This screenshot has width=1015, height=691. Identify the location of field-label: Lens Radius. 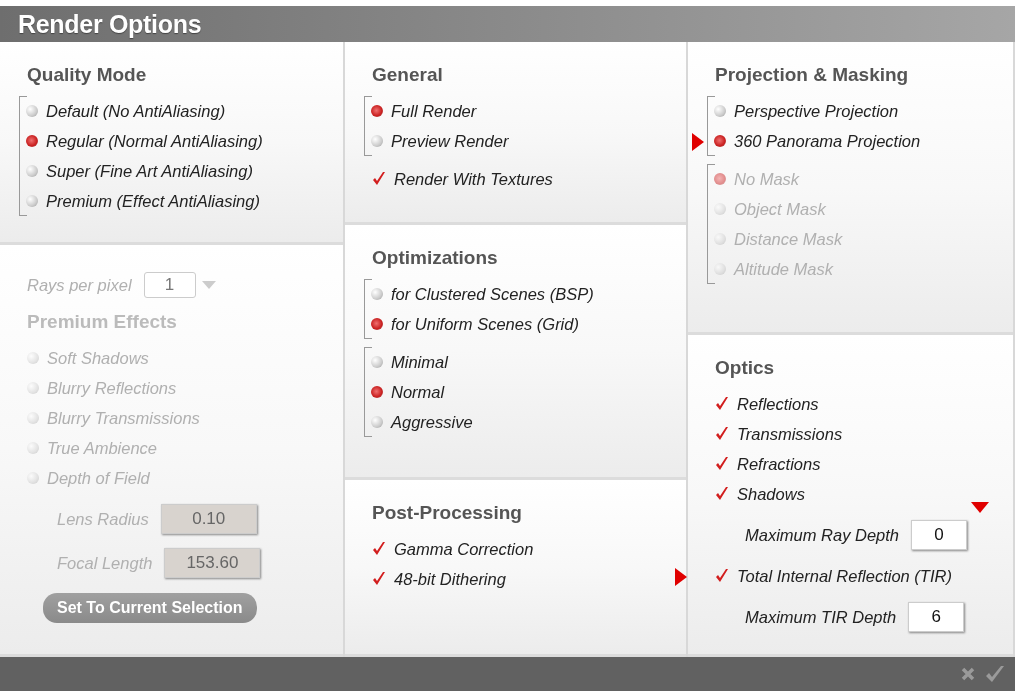
(103, 519).